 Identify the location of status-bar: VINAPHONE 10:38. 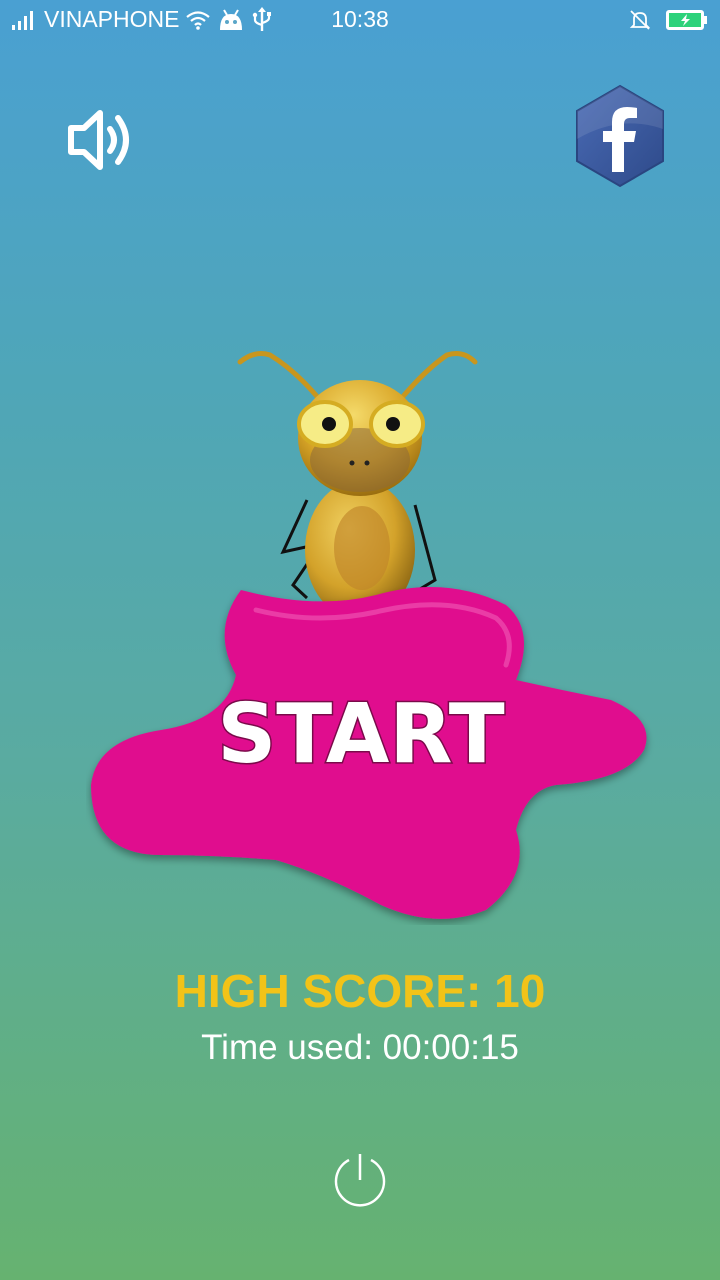
(360, 19).